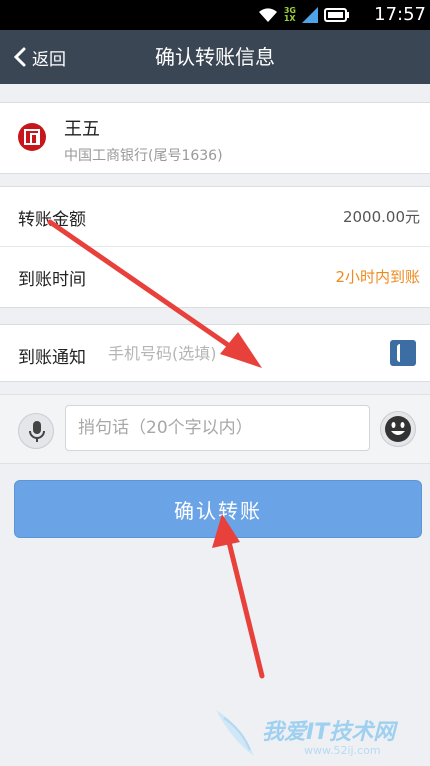  I want to click on phone-number-input, so click(183, 353).